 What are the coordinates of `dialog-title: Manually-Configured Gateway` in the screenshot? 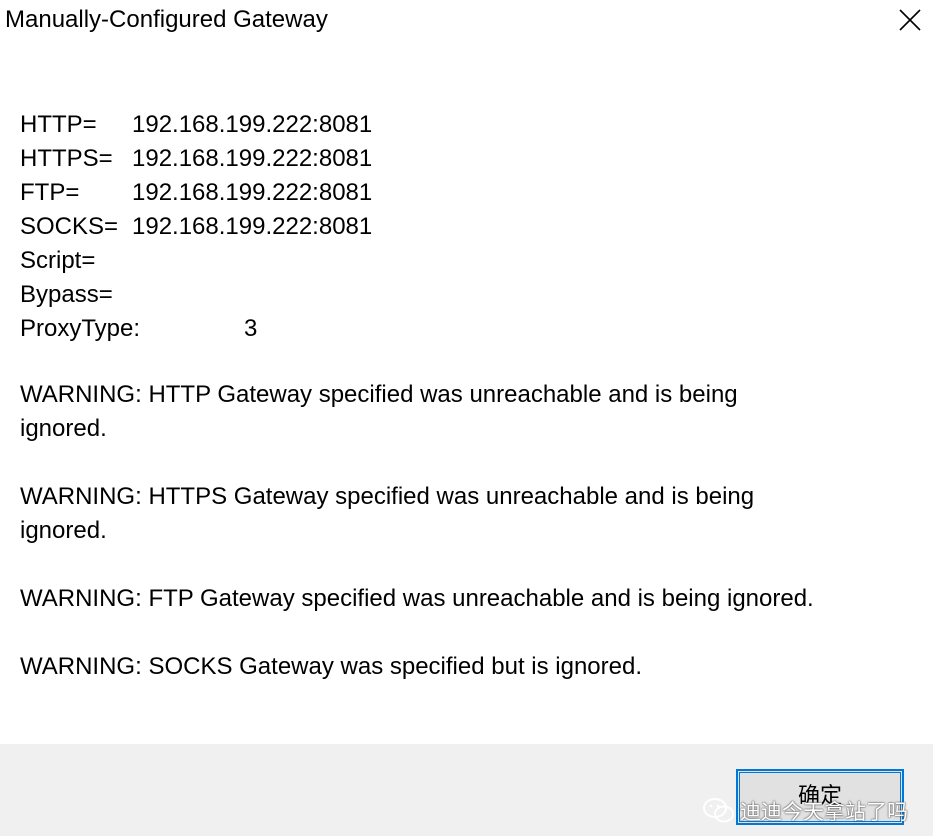 It's located at (166, 19).